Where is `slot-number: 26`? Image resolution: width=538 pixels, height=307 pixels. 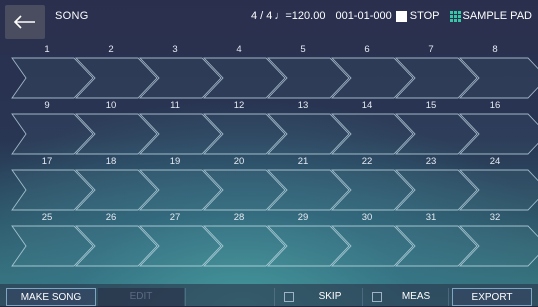 slot-number: 26 is located at coordinates (111, 217).